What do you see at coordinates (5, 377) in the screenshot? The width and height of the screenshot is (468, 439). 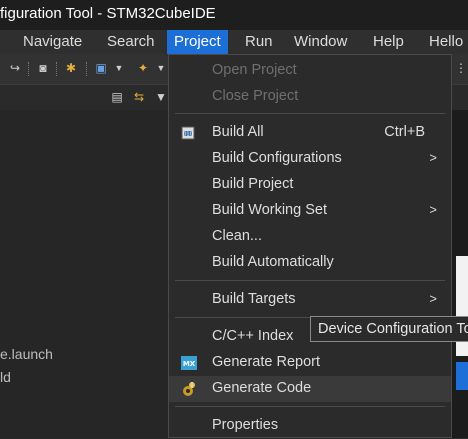 I see `tree-item-ld: ld` at bounding box center [5, 377].